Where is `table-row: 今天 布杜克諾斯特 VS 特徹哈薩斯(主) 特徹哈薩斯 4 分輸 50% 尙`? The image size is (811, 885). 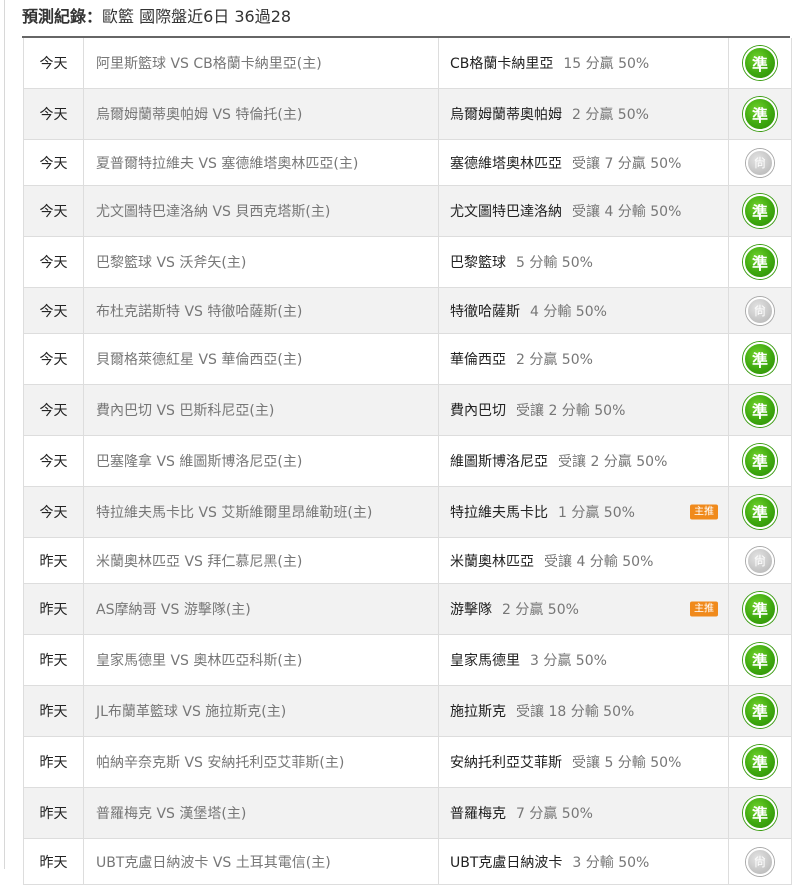
table-row: 今天 布杜克諾斯特 VS 特徹哈薩斯(主) 特徹哈薩斯 4 分輸 50% 尙 is located at coordinates (407, 311).